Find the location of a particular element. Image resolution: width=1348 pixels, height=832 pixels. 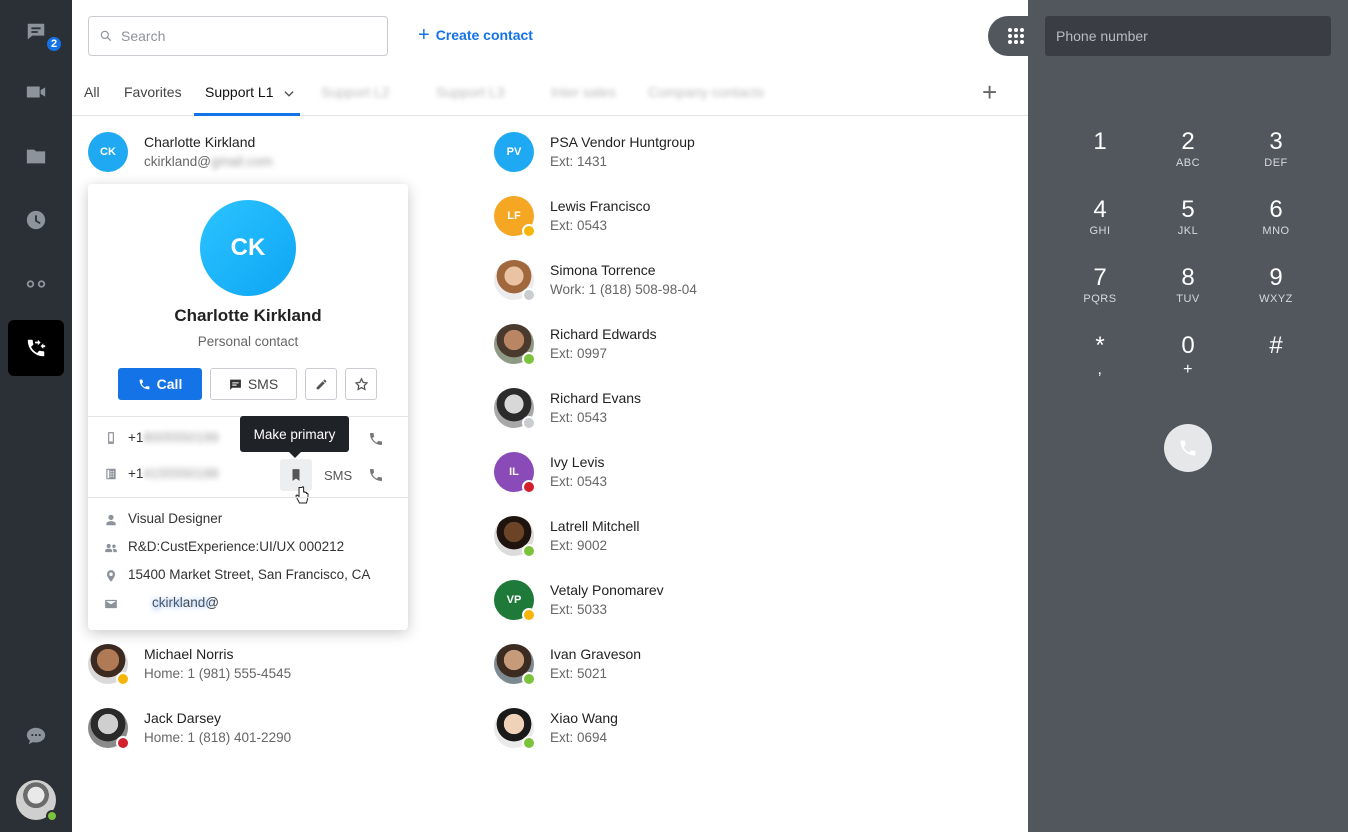

contact-detail: ckirkland@gmail.com is located at coordinates (208, 161).